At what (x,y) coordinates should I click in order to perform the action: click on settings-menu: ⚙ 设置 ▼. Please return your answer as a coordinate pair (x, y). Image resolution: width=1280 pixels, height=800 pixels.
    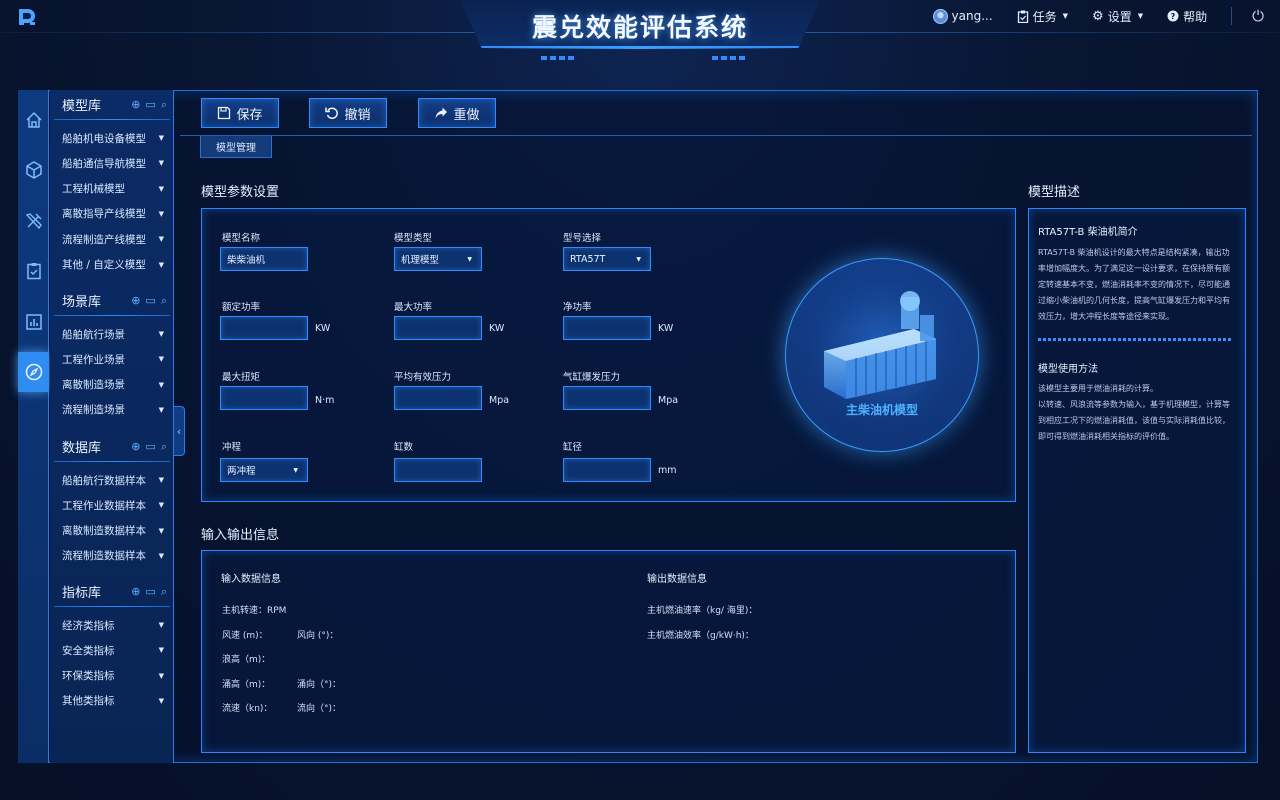
    Looking at the image, I should click on (1117, 16).